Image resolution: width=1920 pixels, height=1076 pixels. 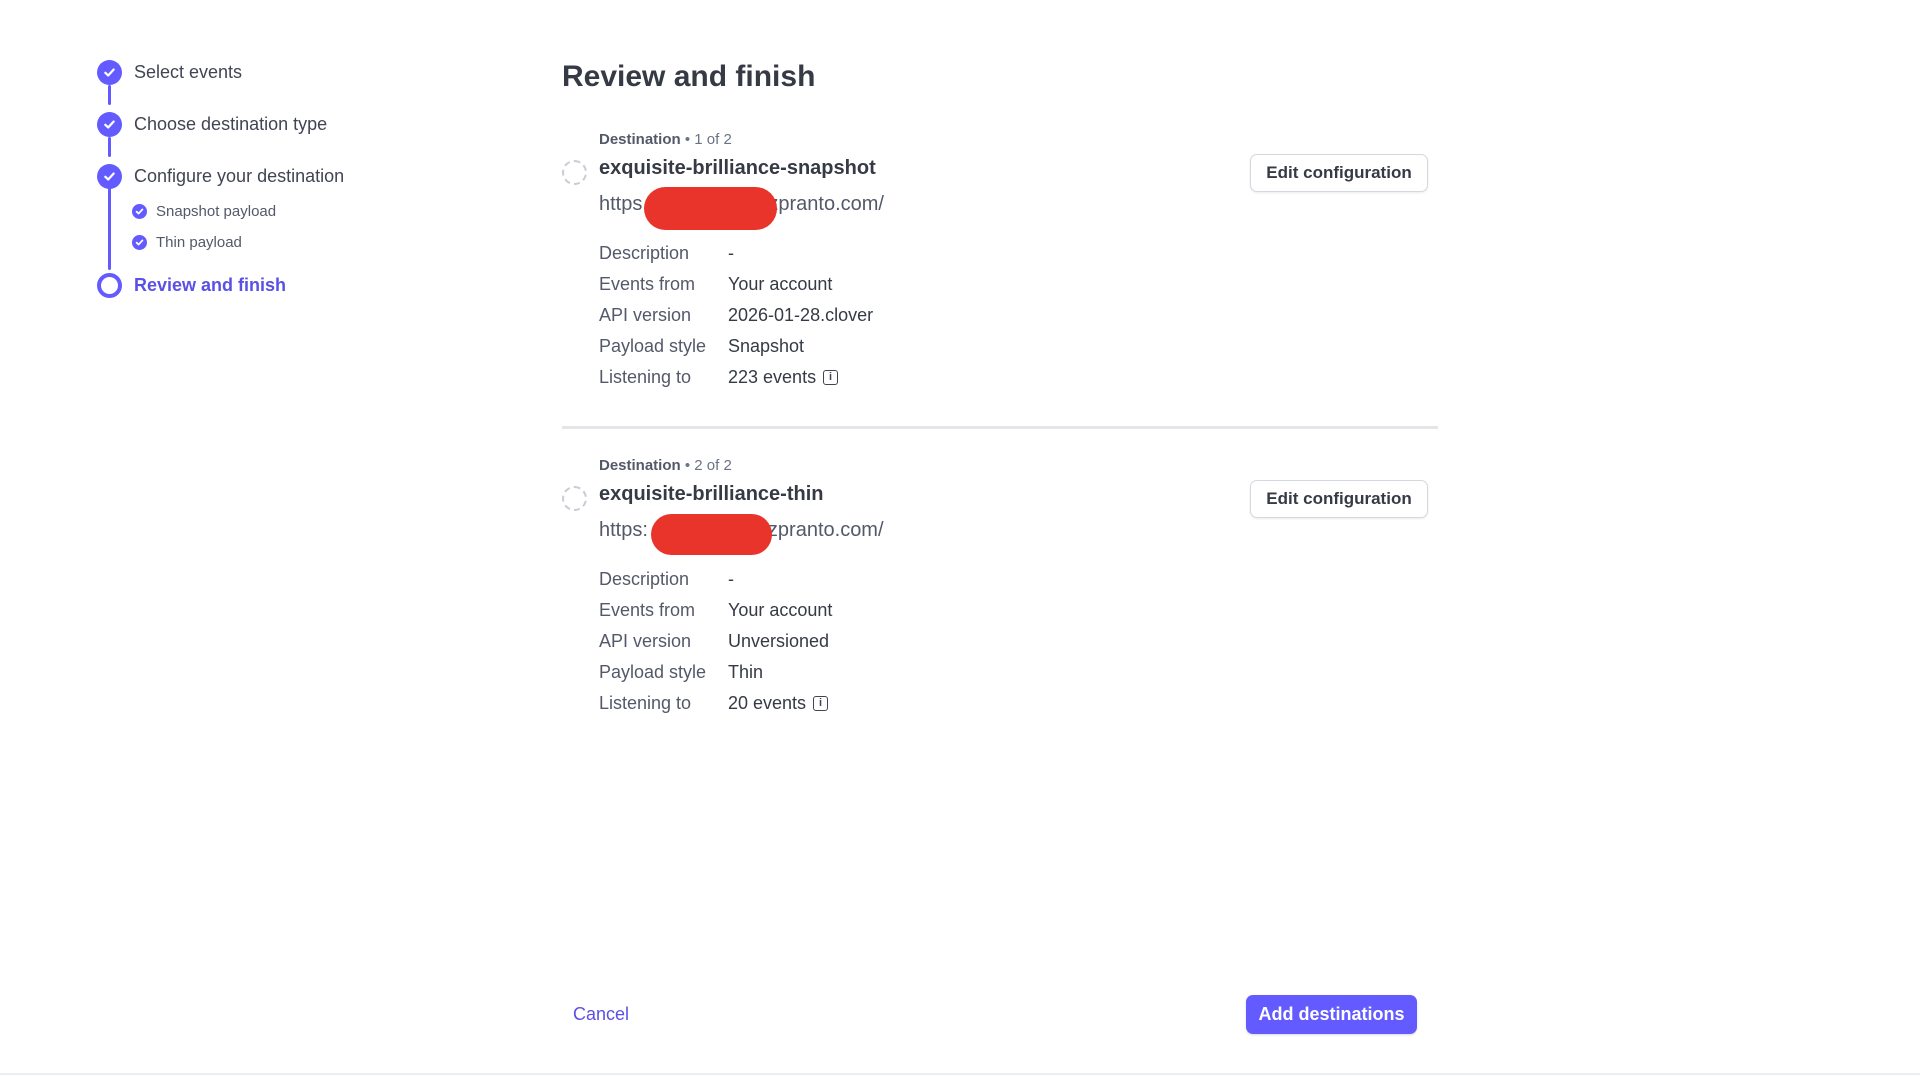 What do you see at coordinates (689, 76) in the screenshot?
I see `page-title: Review and finish` at bounding box center [689, 76].